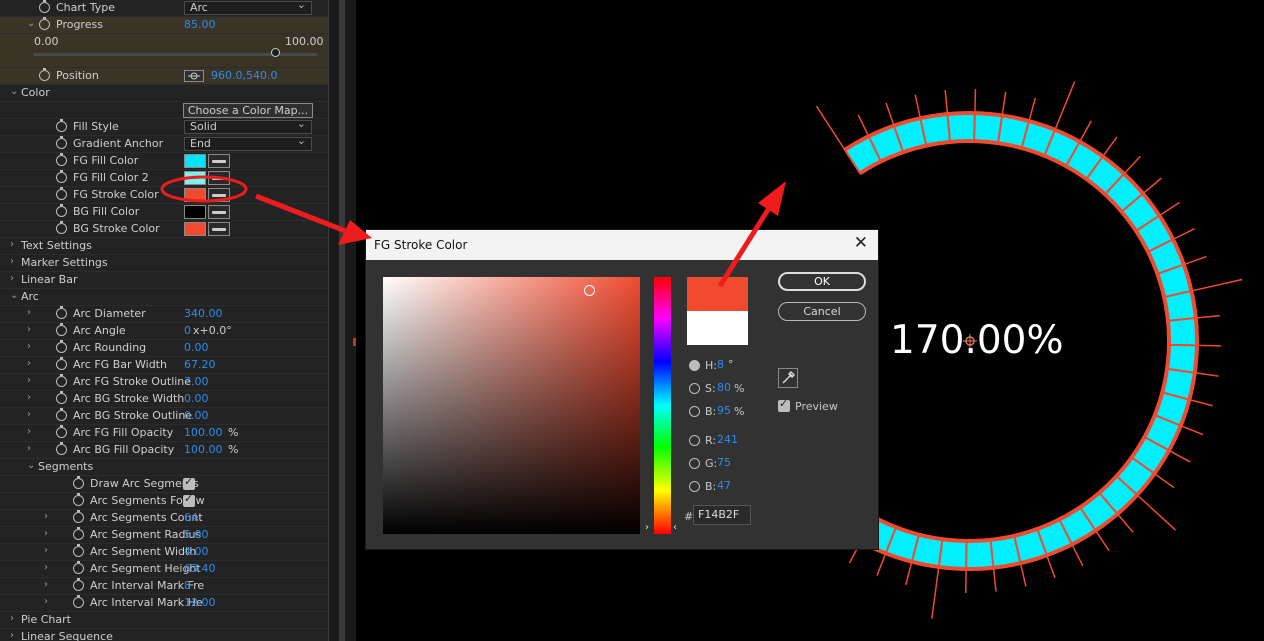  Describe the element at coordinates (196, 398) in the screenshot. I see `arc-bg-stroke-width-value: 0.00` at that location.